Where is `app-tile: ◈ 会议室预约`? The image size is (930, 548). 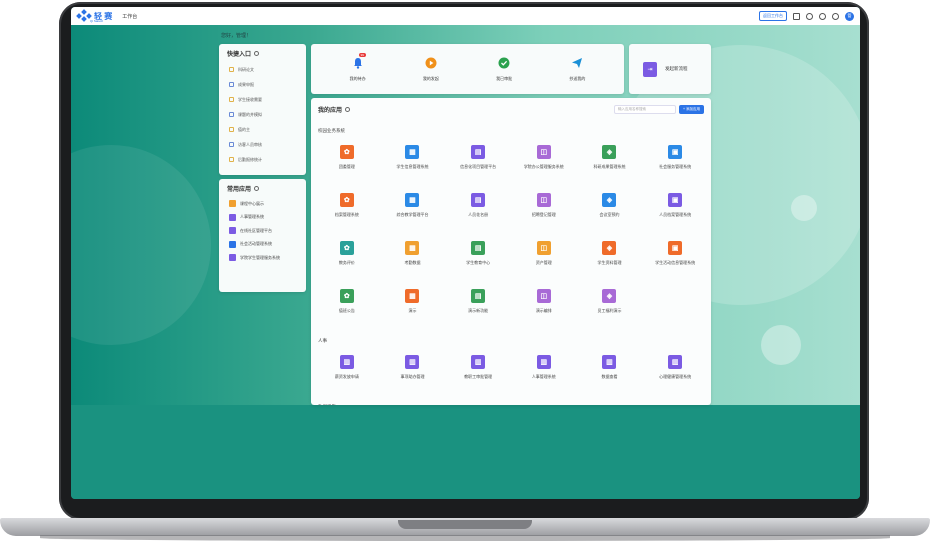 app-tile: ◈ 会议室预约 is located at coordinates (610, 212).